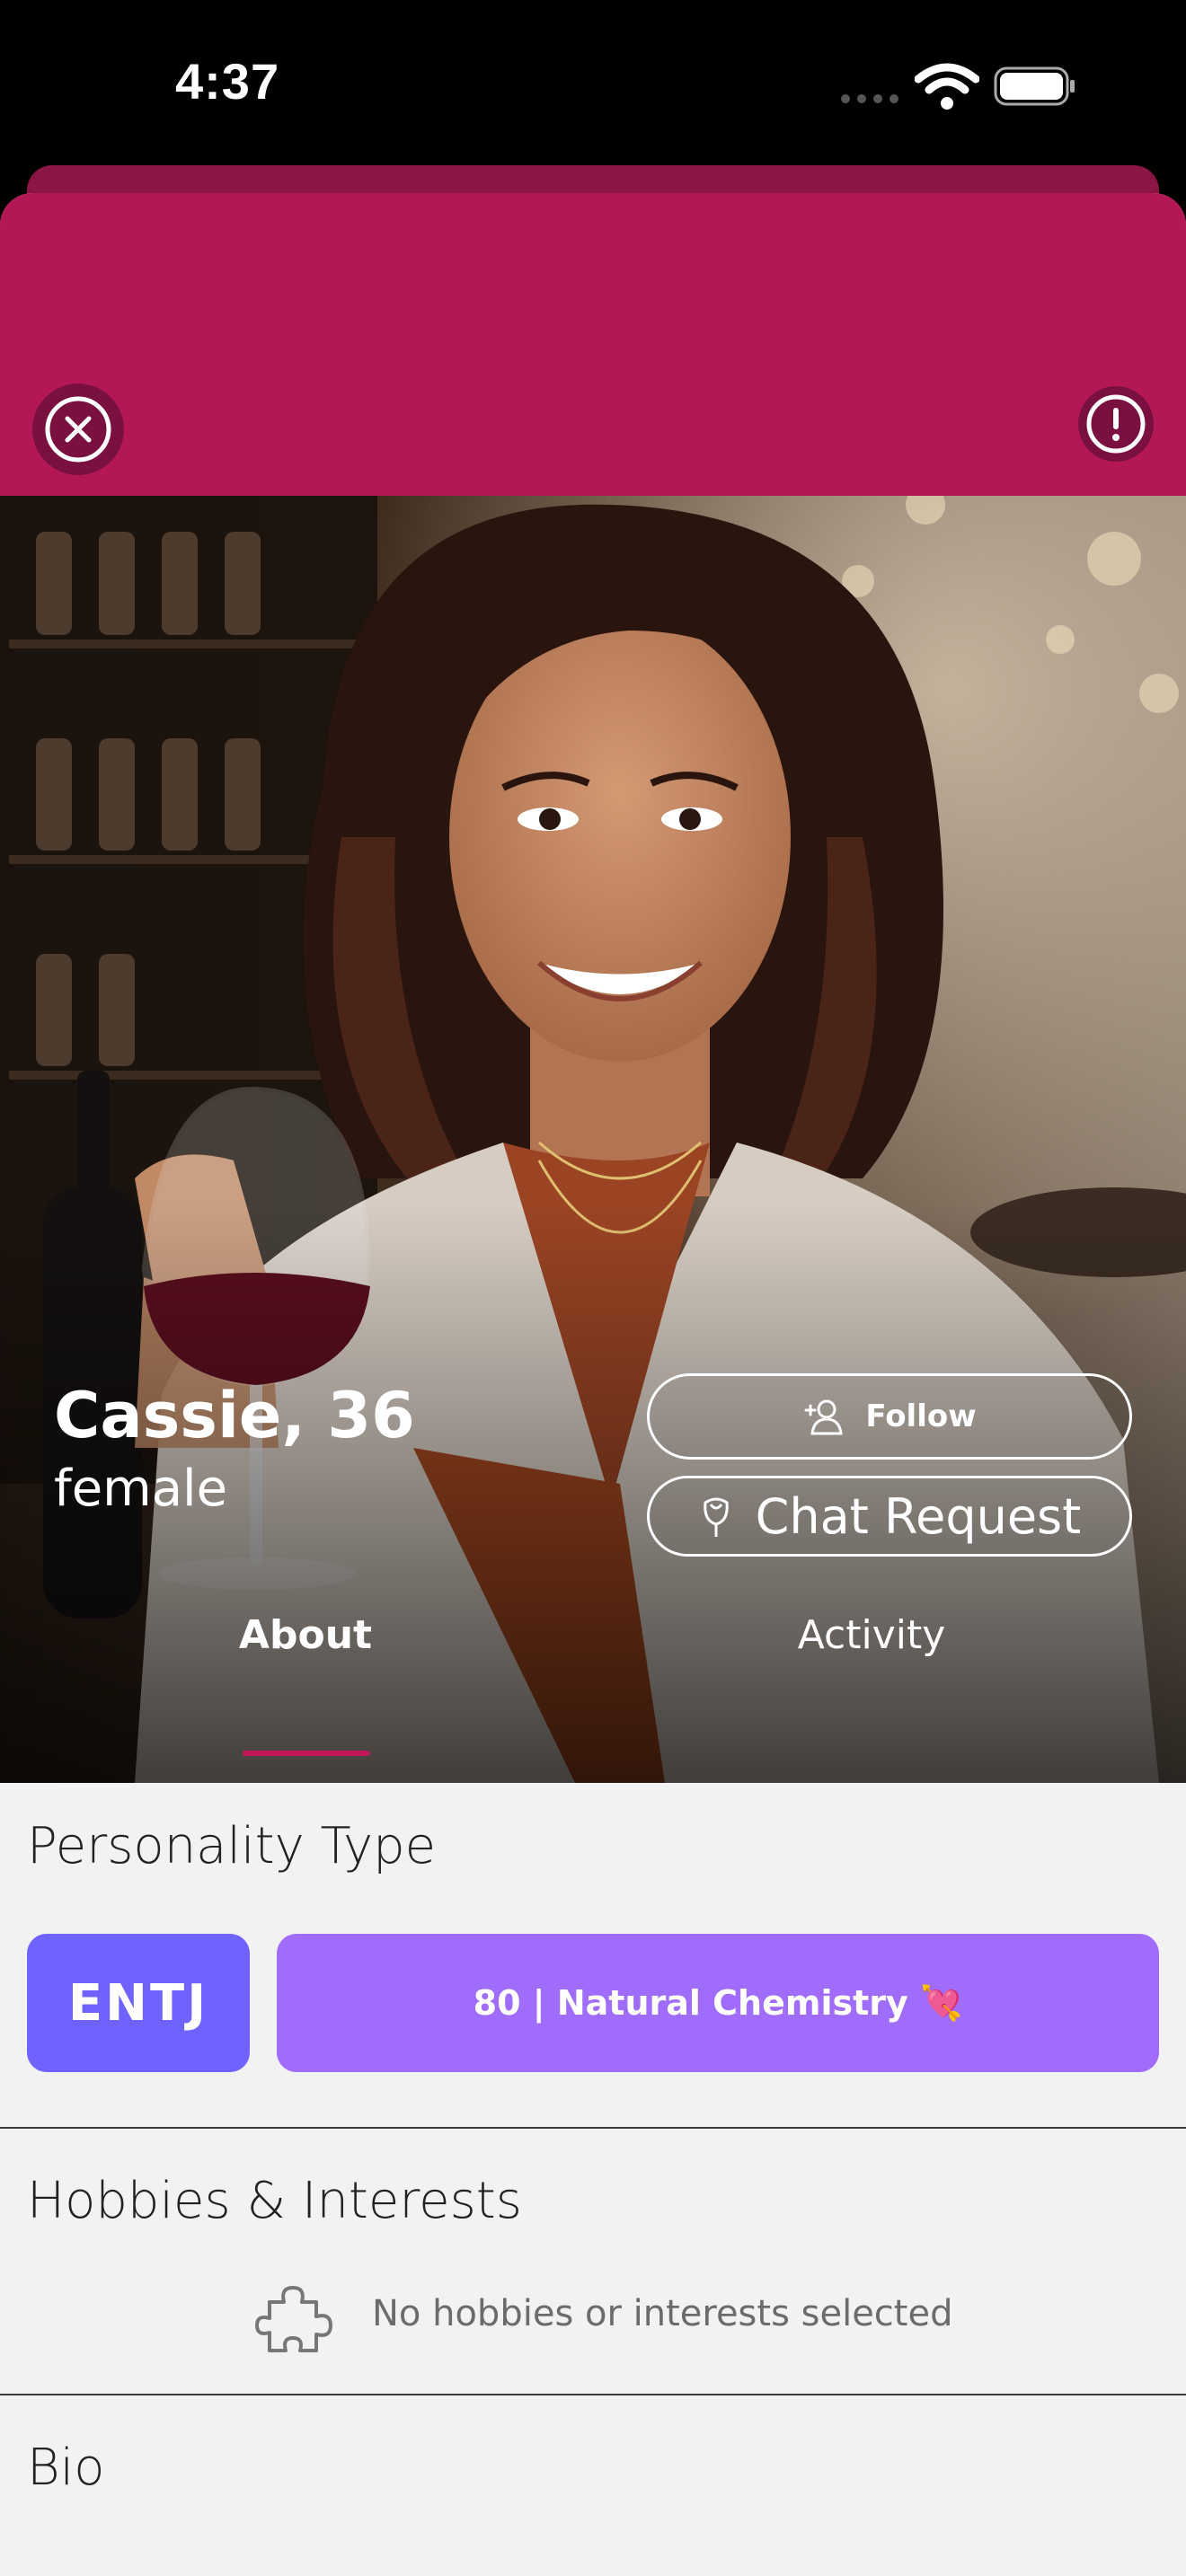 This screenshot has width=1186, height=2576. I want to click on mbti-type-badge: ENTJ, so click(138, 2003).